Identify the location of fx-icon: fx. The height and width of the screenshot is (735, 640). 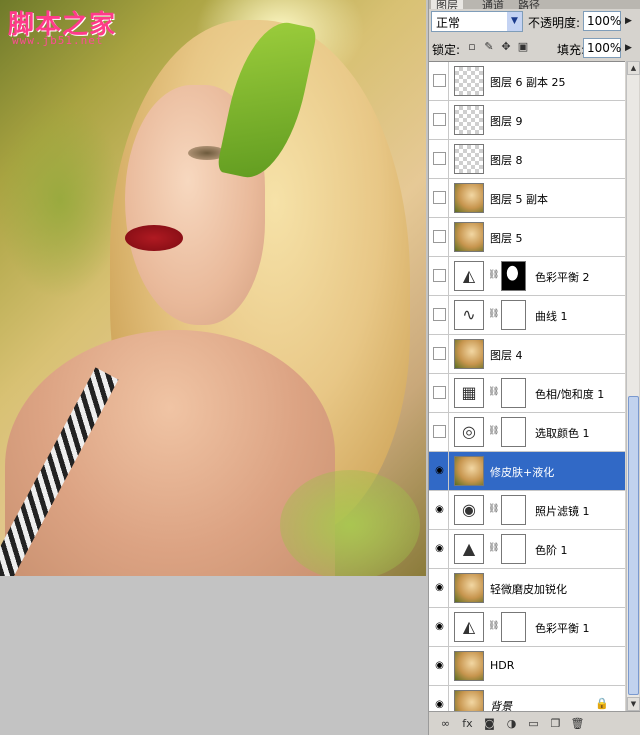
(467, 723).